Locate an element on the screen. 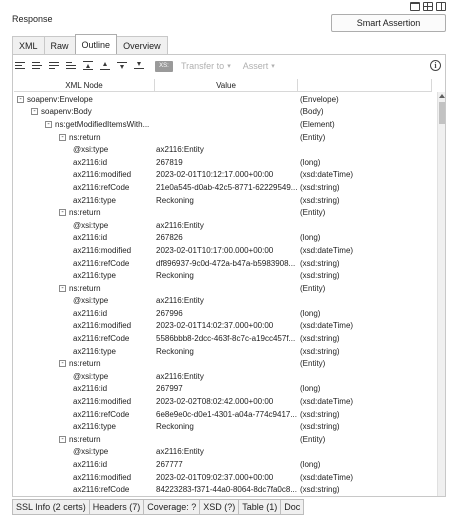  smart-assertion-button: Smart Assertion is located at coordinates (388, 23).